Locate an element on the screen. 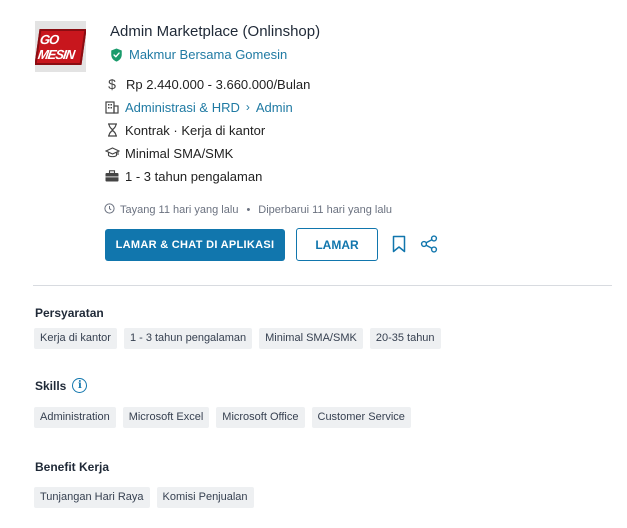 This screenshot has width=627, height=528. experience-row: 1 - 3 tahun pengalaman is located at coordinates (183, 176).